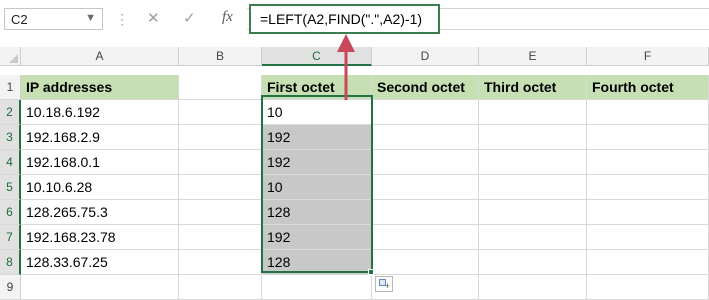 This screenshot has width=709, height=300. I want to click on cell-e6, so click(533, 212).